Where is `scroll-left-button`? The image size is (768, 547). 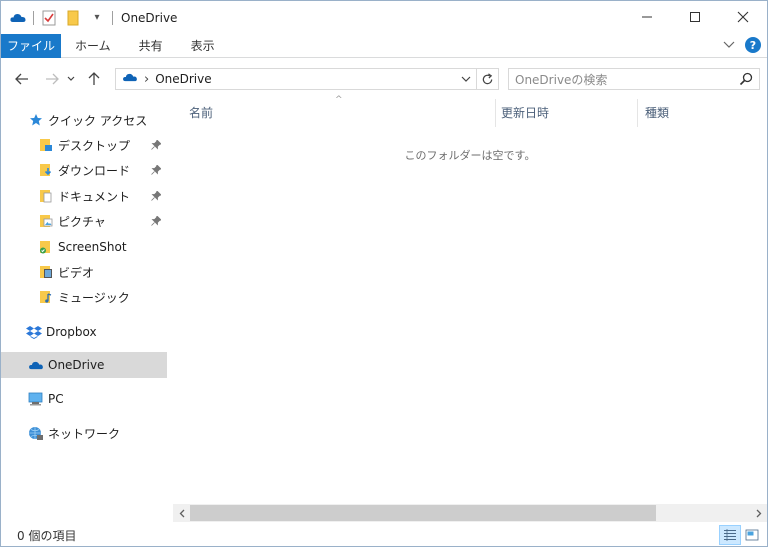 scroll-left-button is located at coordinates (181, 513).